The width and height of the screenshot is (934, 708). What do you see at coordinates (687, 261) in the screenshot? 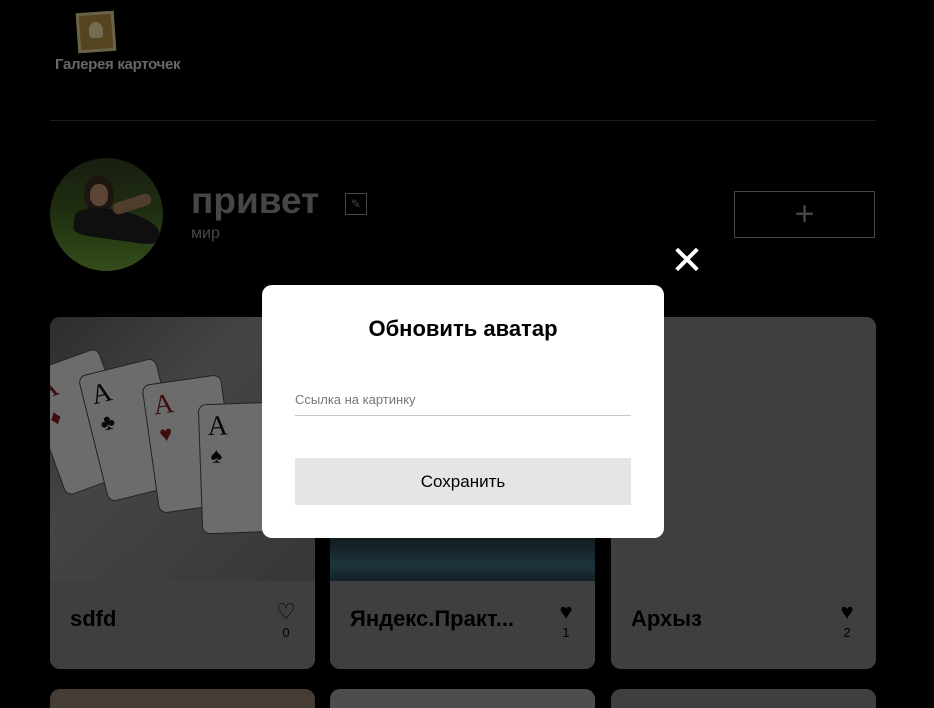
I see `close-icon: ✕` at bounding box center [687, 261].